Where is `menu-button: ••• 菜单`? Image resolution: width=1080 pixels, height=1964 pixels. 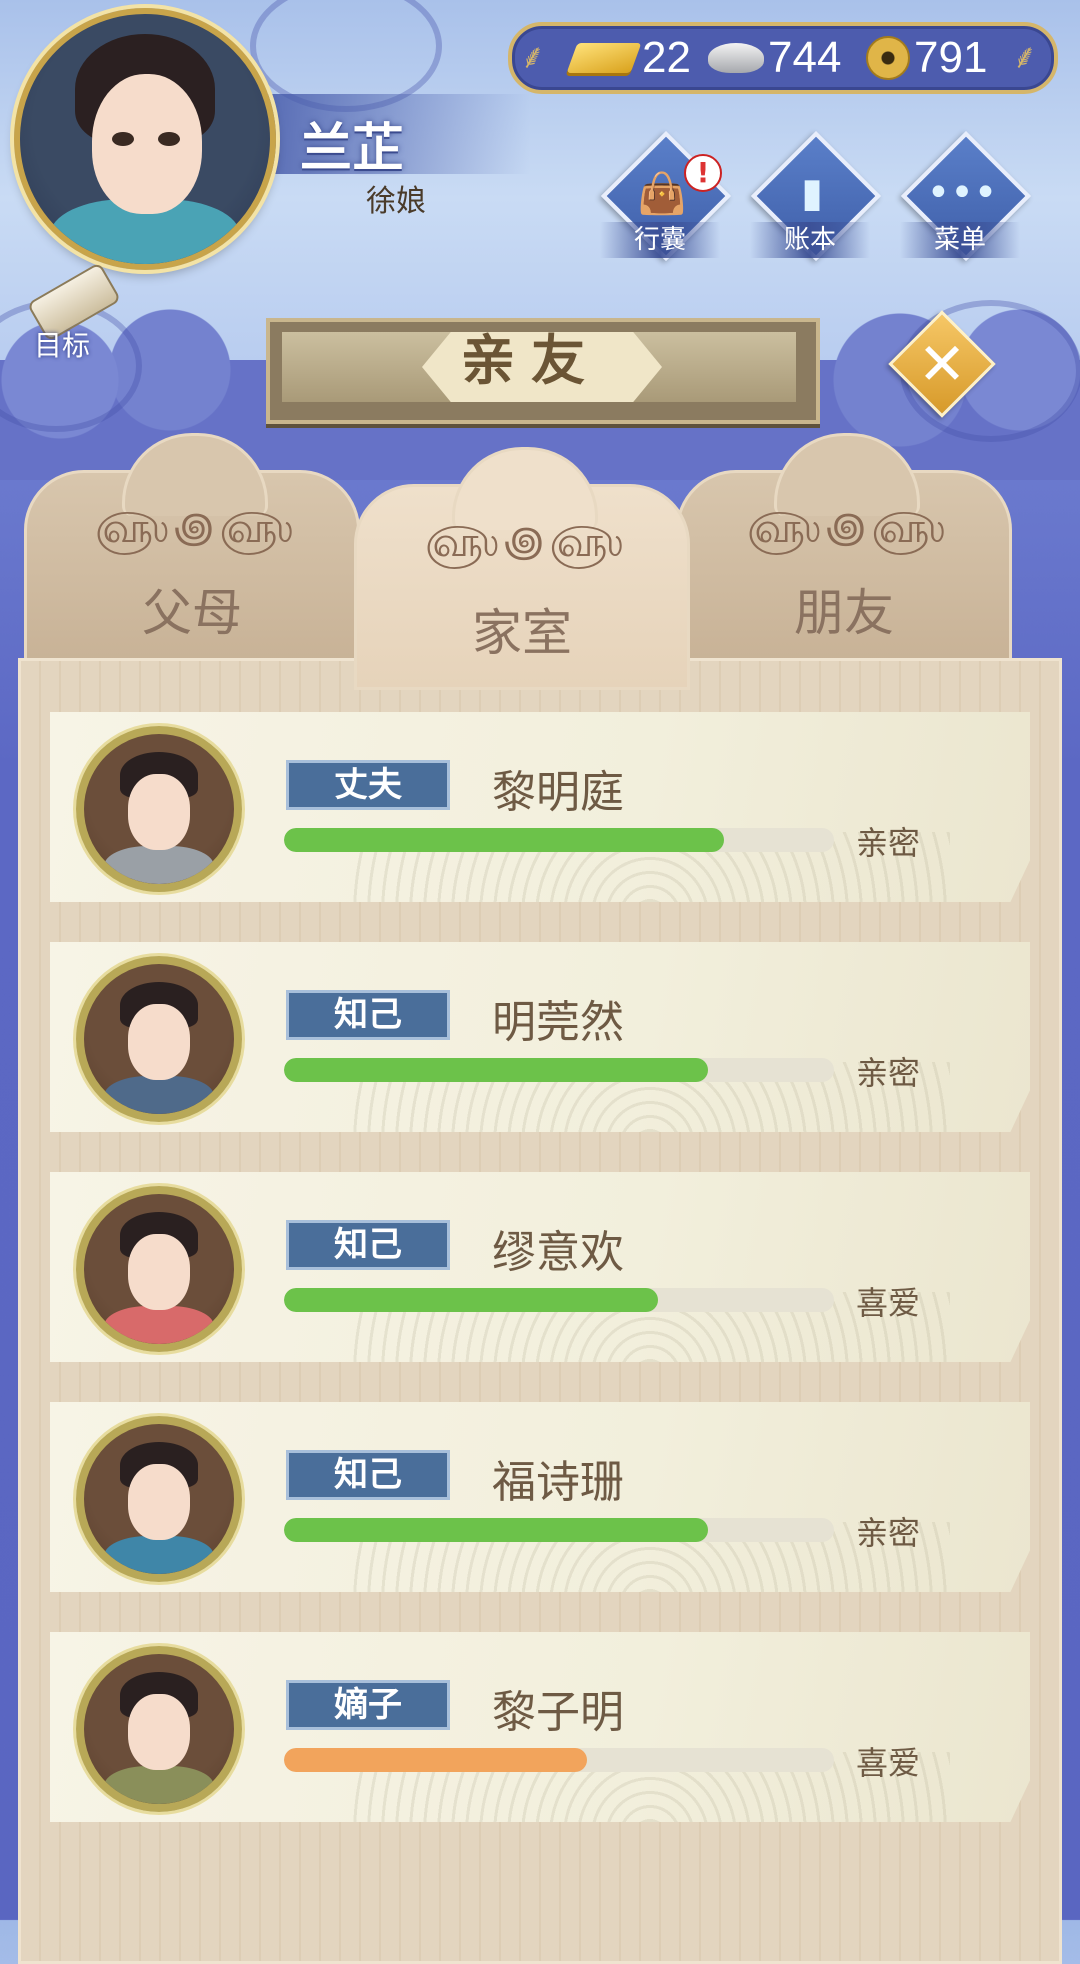 menu-button: ••• 菜单 is located at coordinates (966, 196).